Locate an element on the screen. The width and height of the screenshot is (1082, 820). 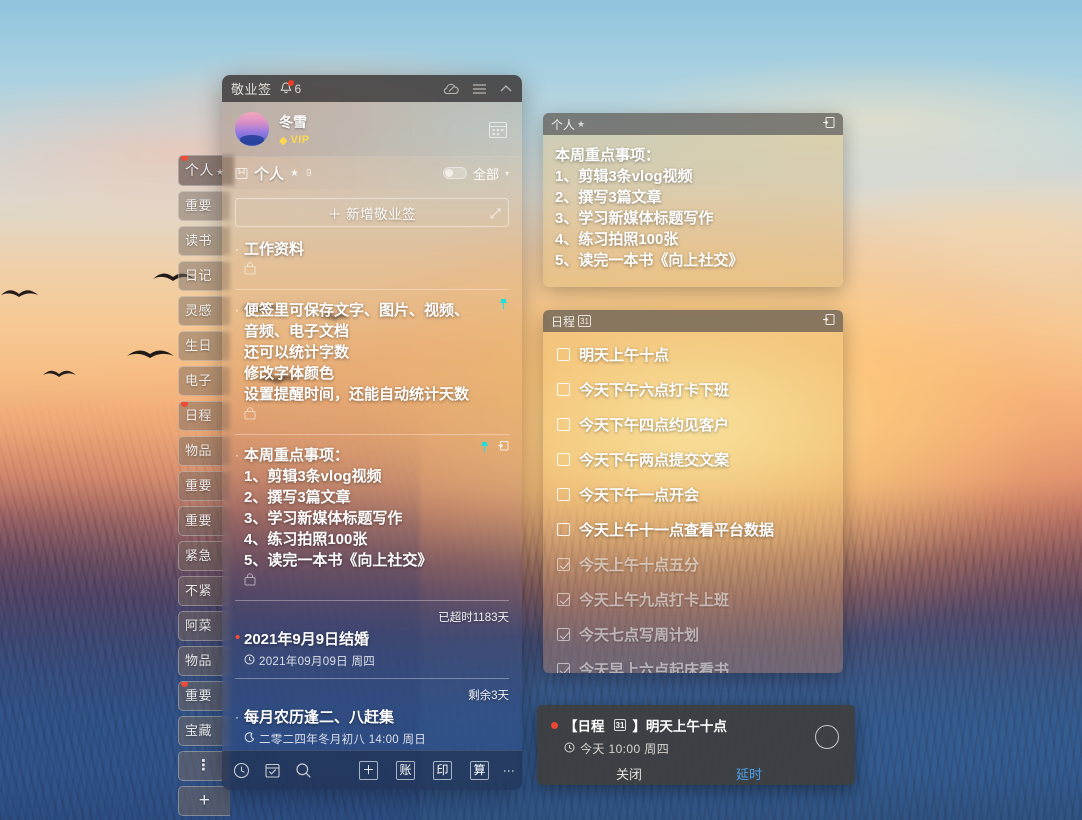
list-item: 今天下午六点打卡下班 is located at coordinates (694, 389).